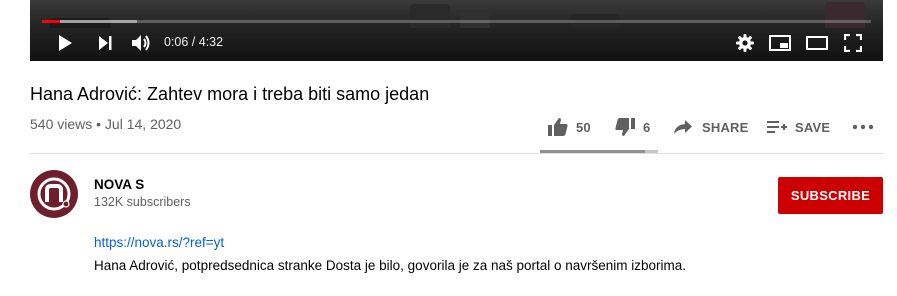  Describe the element at coordinates (159, 242) in the screenshot. I see `description-link: https://nova.rs/?ref=yt` at that location.